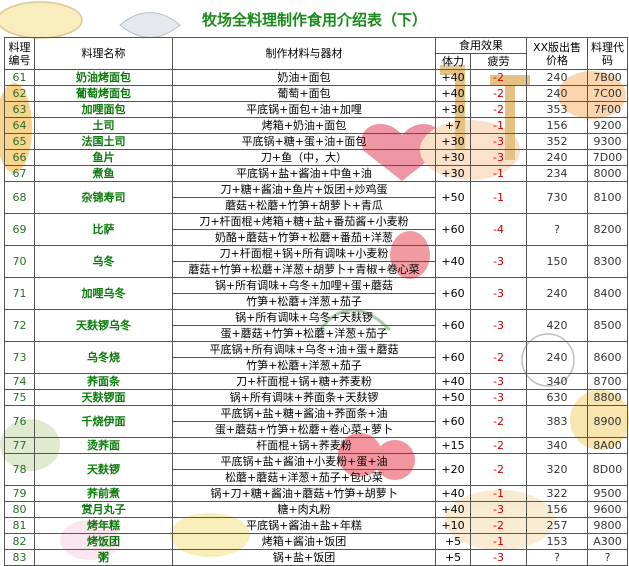  What do you see at coordinates (19, 493) in the screenshot?
I see `recipe-number: 79` at bounding box center [19, 493].